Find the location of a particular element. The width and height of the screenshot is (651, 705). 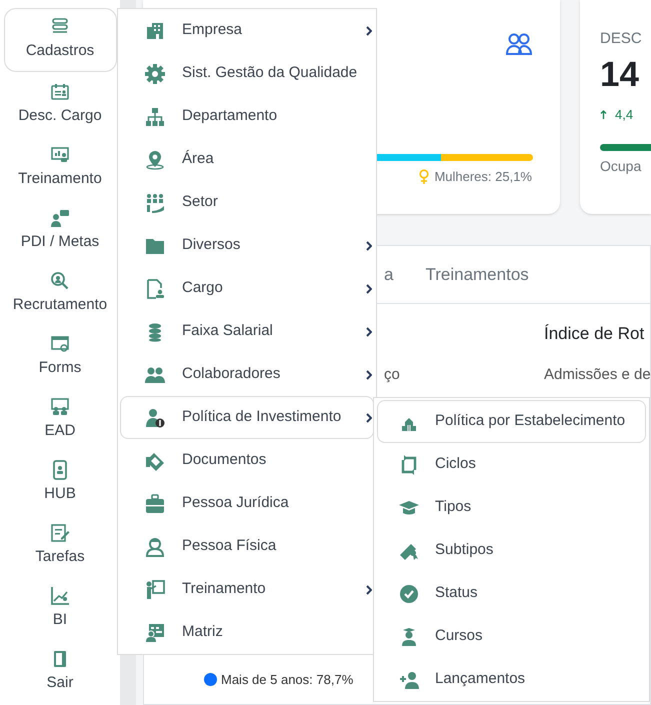

menu-item: Colaboradores is located at coordinates (247, 374).